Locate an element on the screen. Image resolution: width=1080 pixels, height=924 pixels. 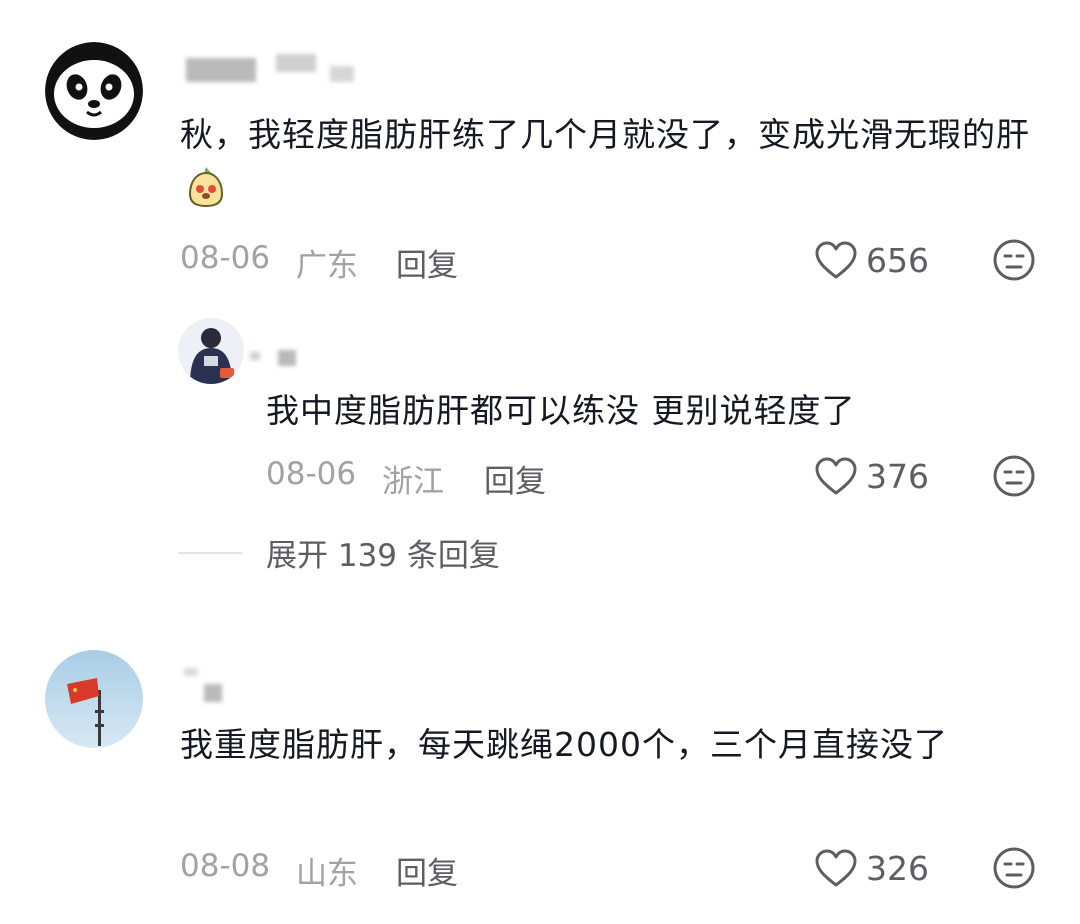
person-hoodie-avatar-icon is located at coordinates (211, 351).